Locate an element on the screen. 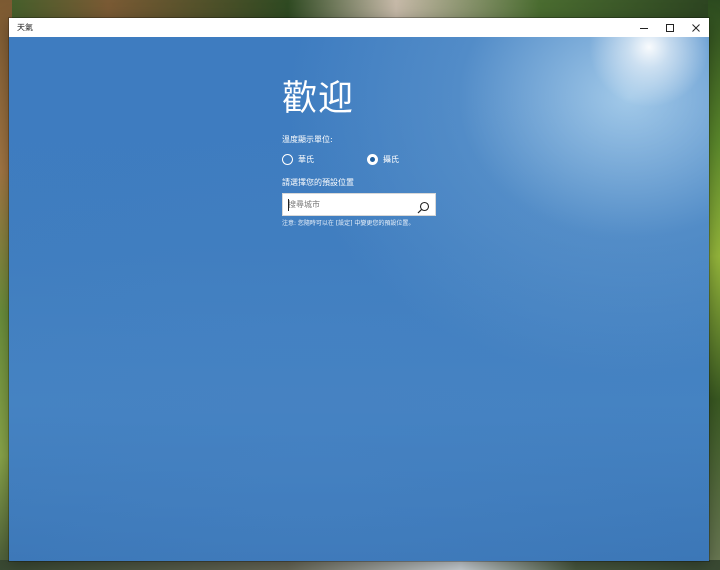  close-button is located at coordinates (696, 27).